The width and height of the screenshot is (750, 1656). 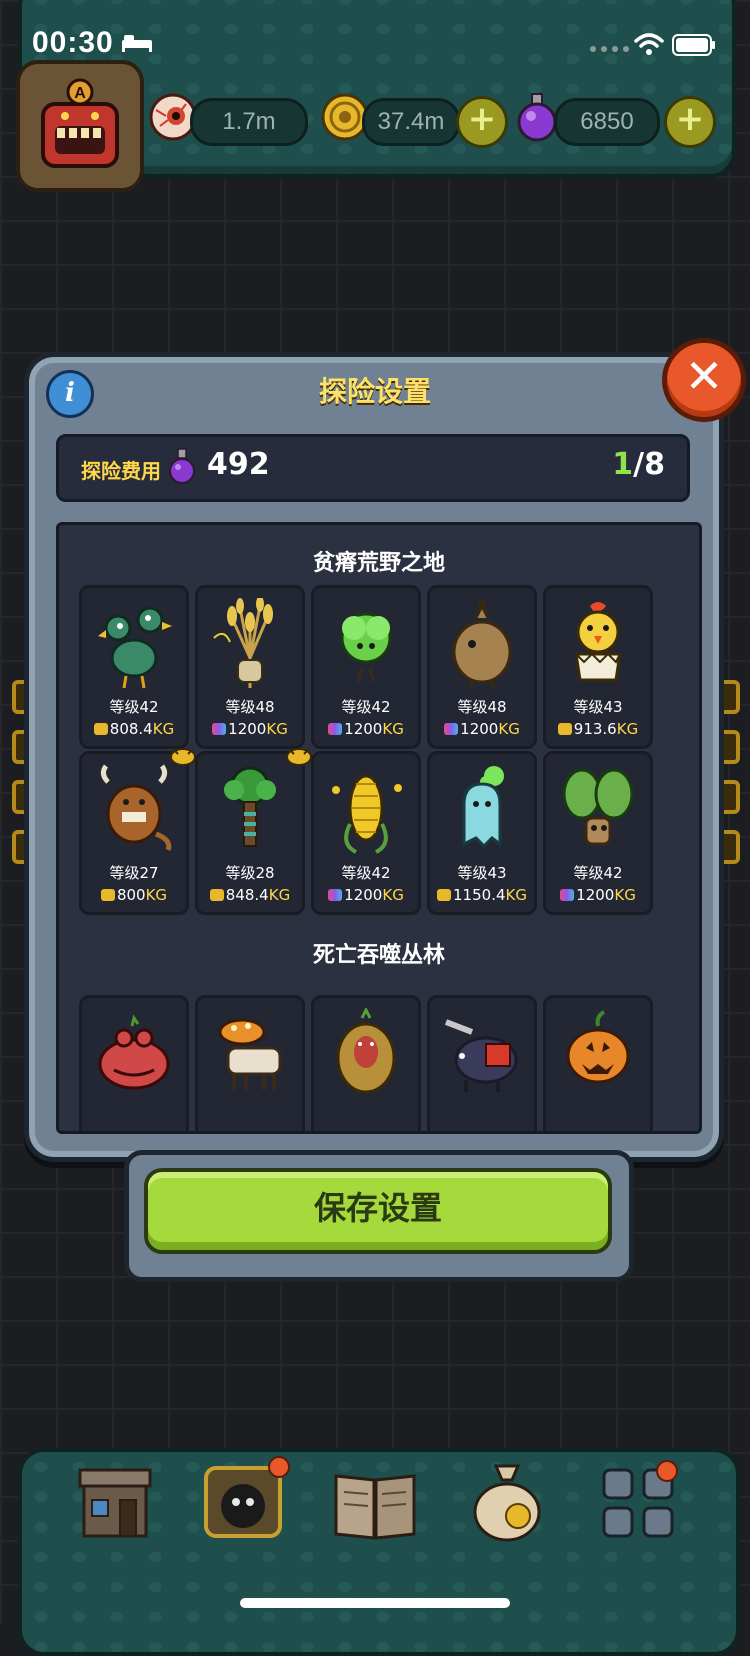 What do you see at coordinates (598, 807) in the screenshot?
I see `cactus-icon` at bounding box center [598, 807].